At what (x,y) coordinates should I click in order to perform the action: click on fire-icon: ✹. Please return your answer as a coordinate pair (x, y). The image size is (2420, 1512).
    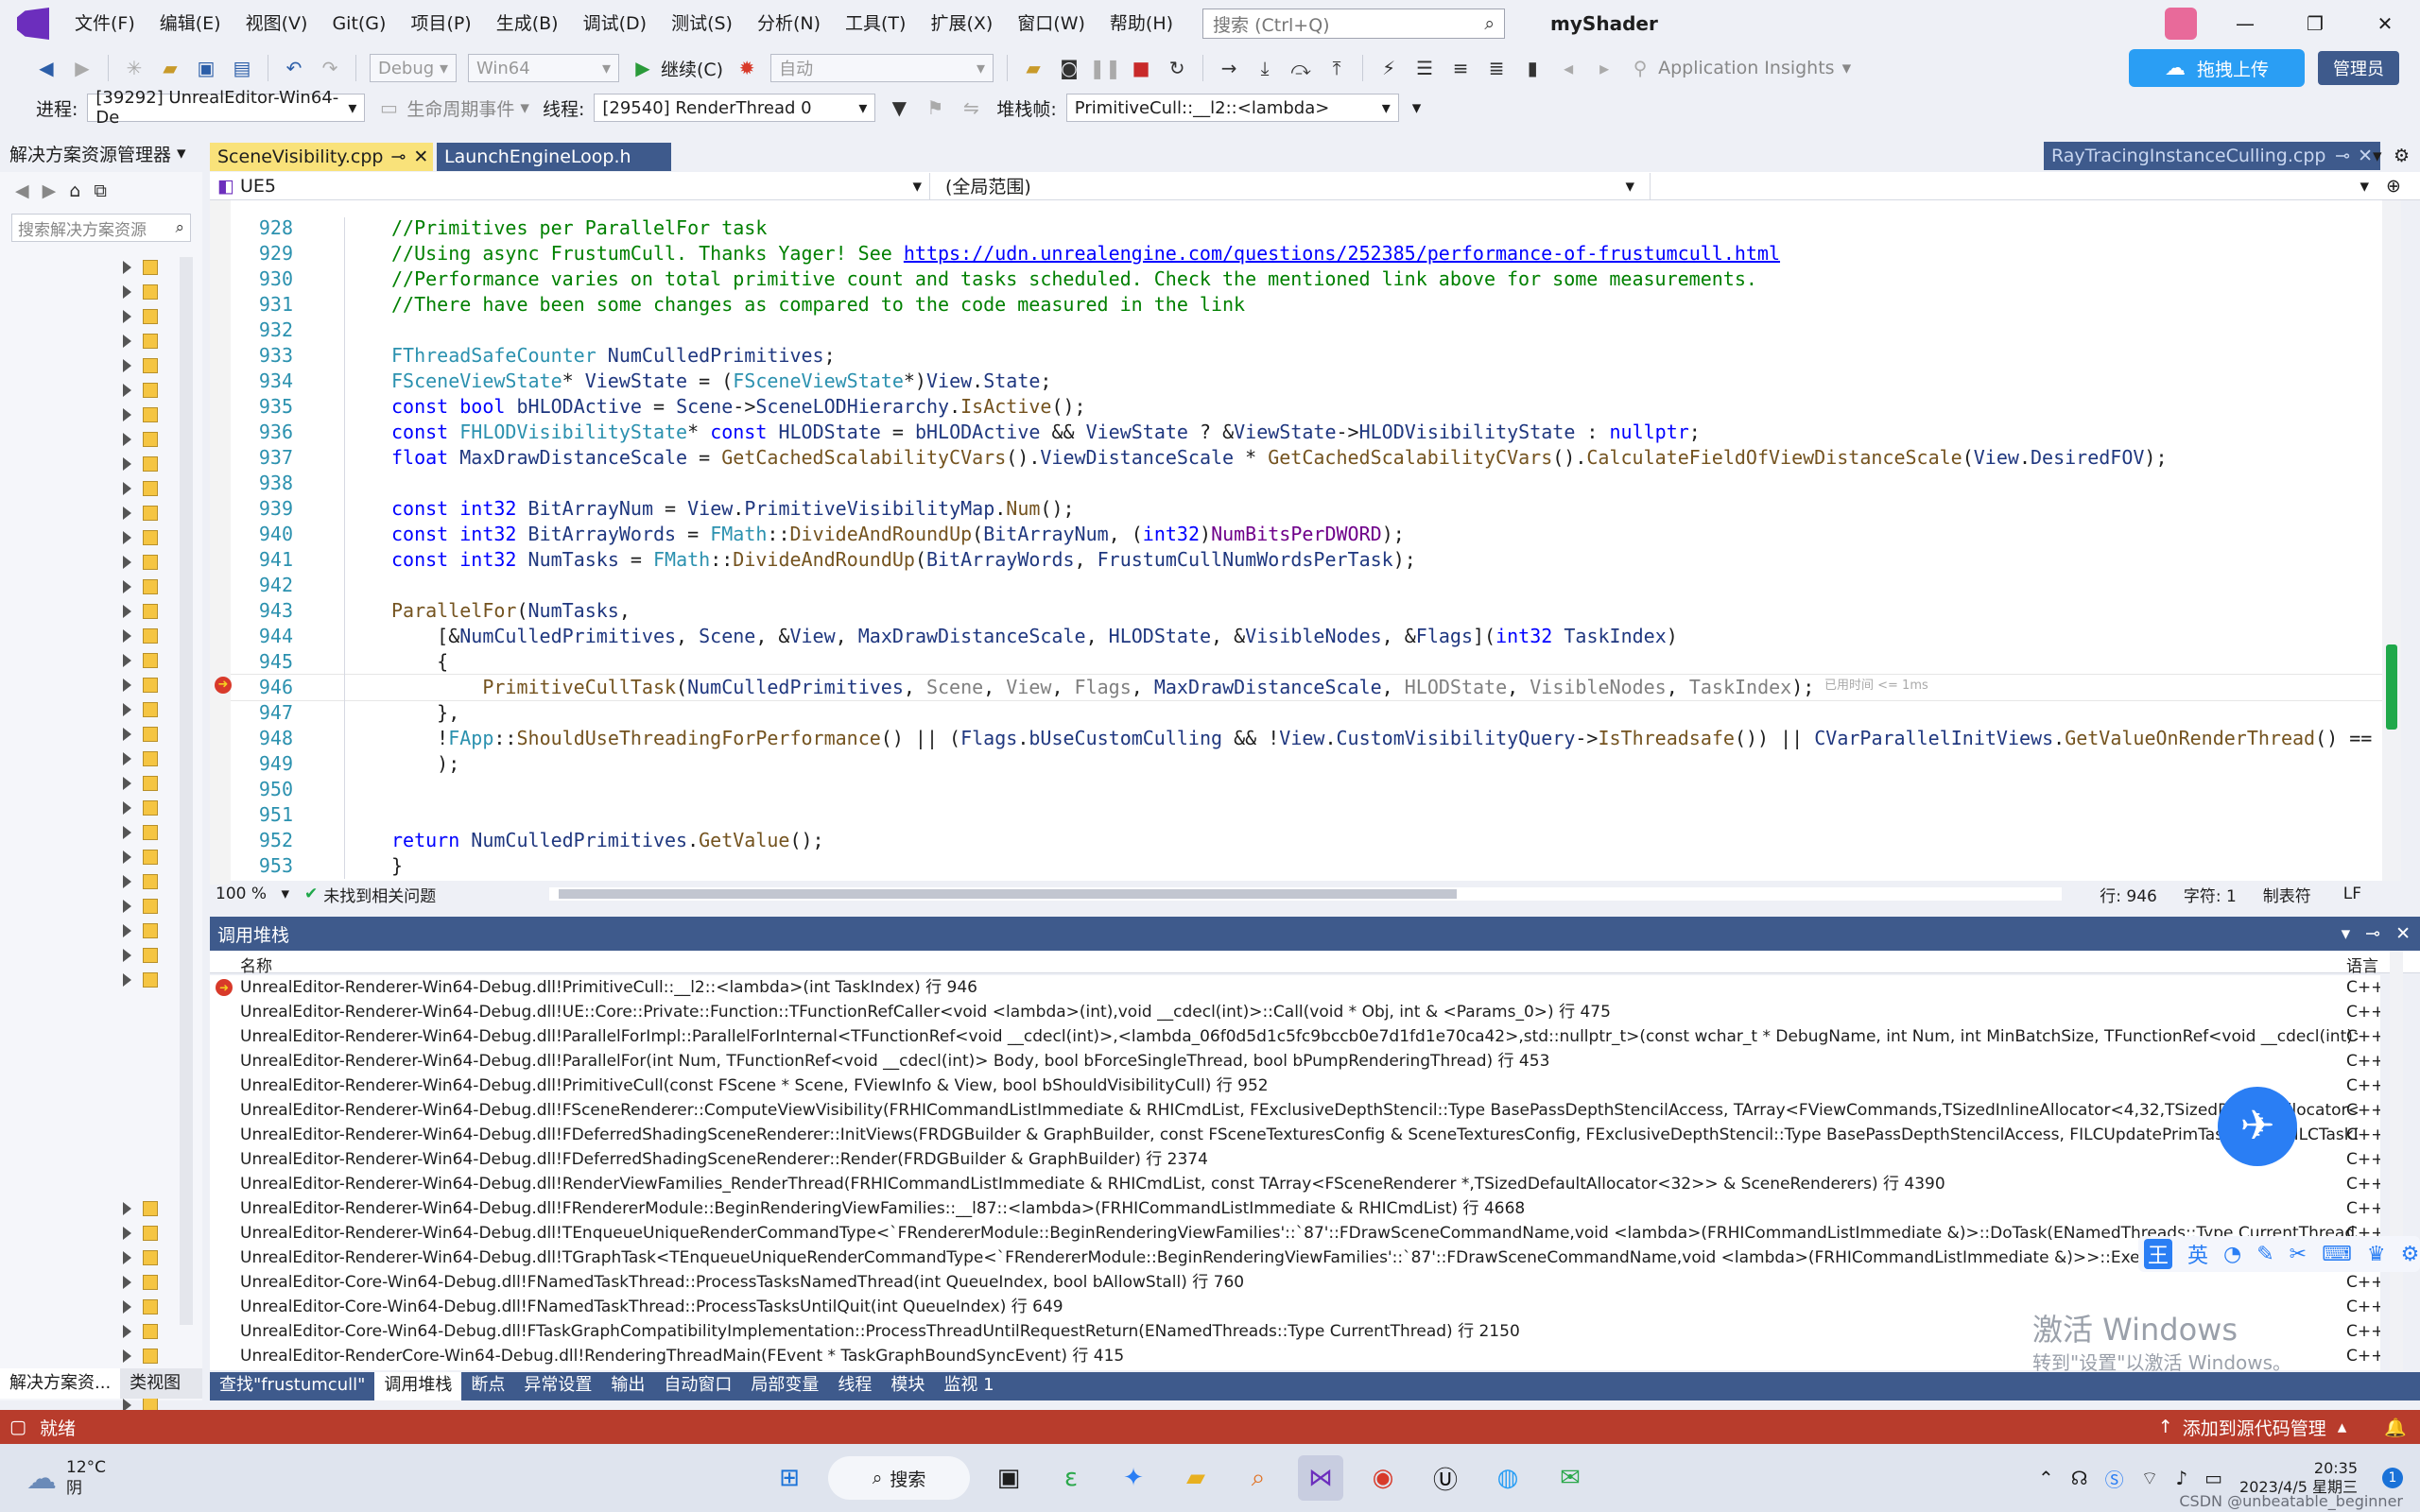
    Looking at the image, I should click on (747, 68).